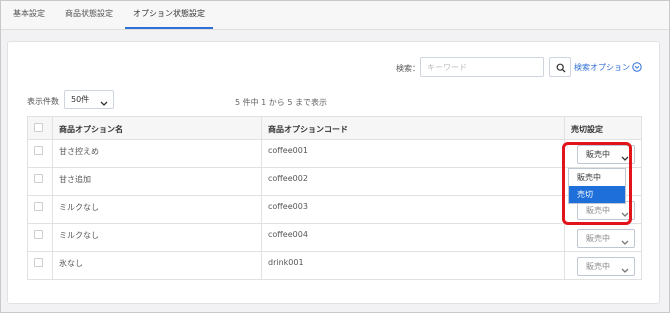  I want to click on result-range-text: 5 件中 1 から 5 まで表示, so click(281, 102).